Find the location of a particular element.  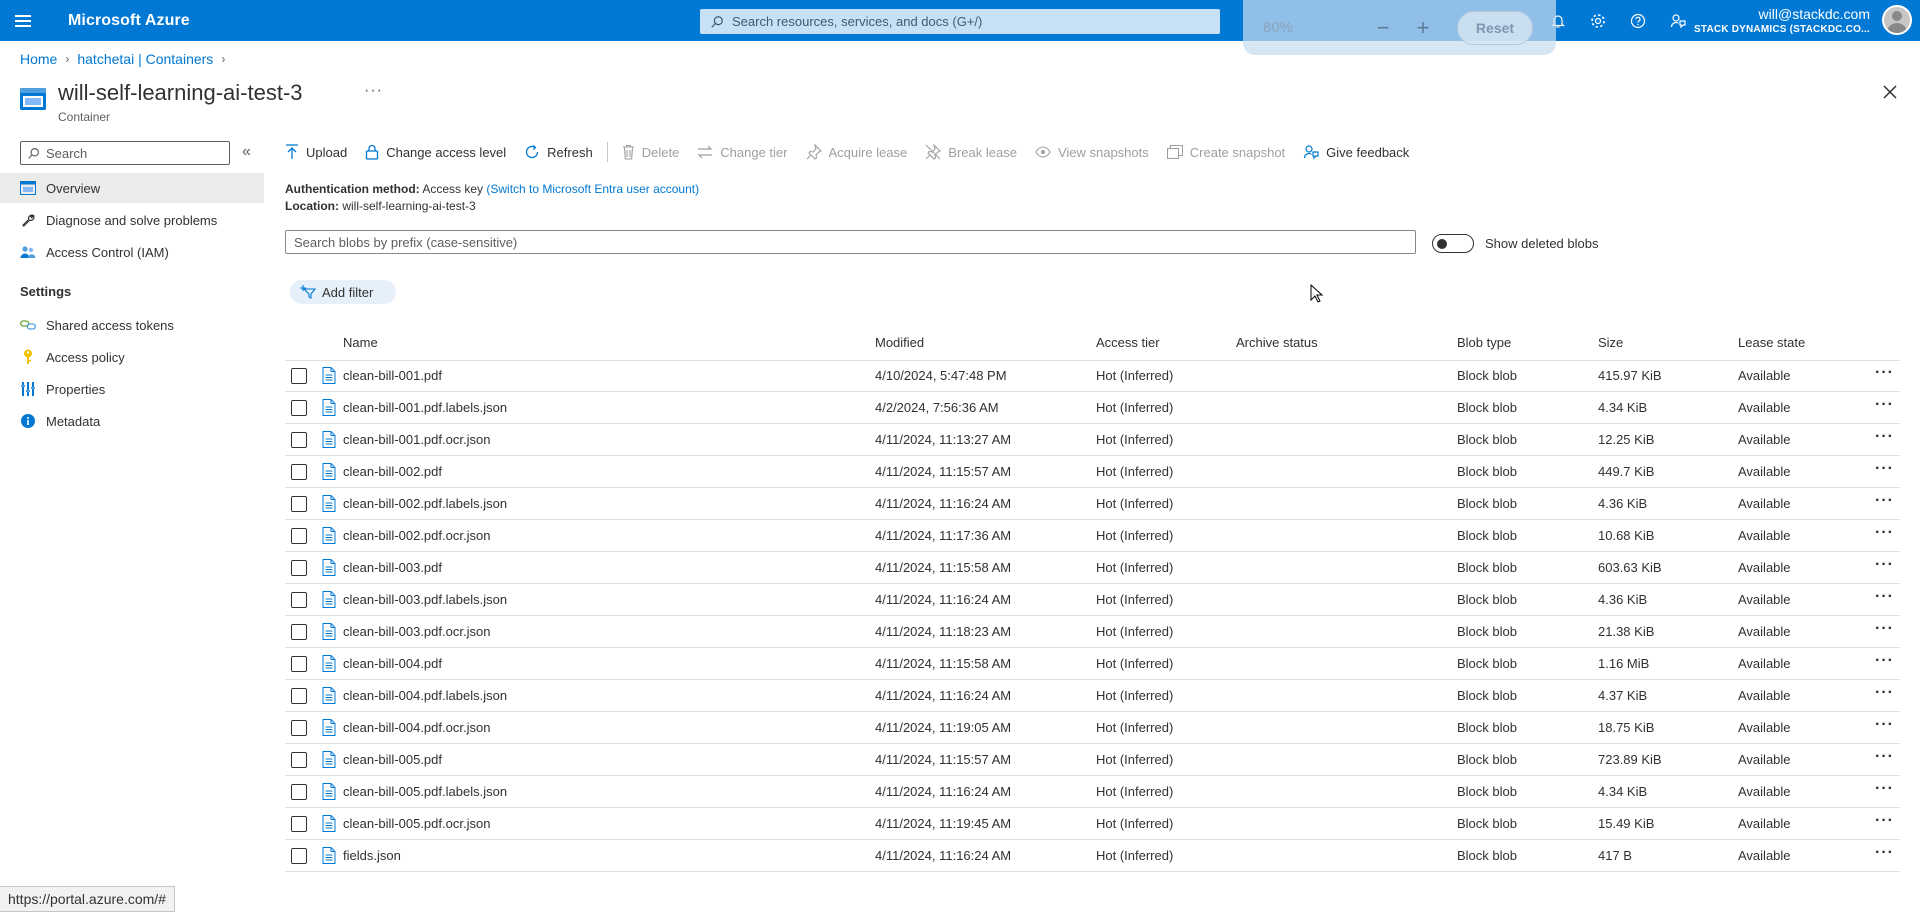

blob-name-link: clean-bill-004.pdf.ocr.json is located at coordinates (416, 727).